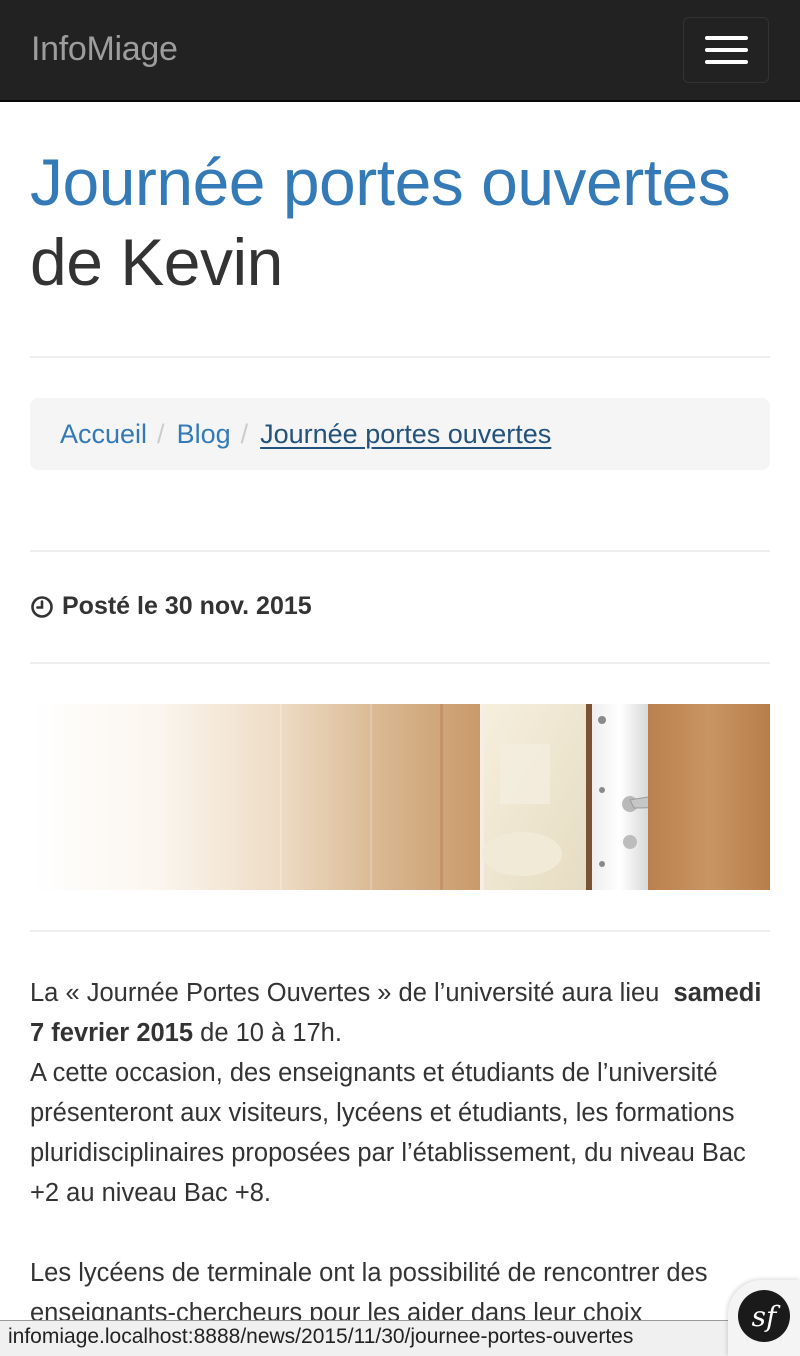 This screenshot has height=1356, width=800. What do you see at coordinates (405, 434) in the screenshot?
I see `breadcrumb-current-link: Journée portes ouvertes` at bounding box center [405, 434].